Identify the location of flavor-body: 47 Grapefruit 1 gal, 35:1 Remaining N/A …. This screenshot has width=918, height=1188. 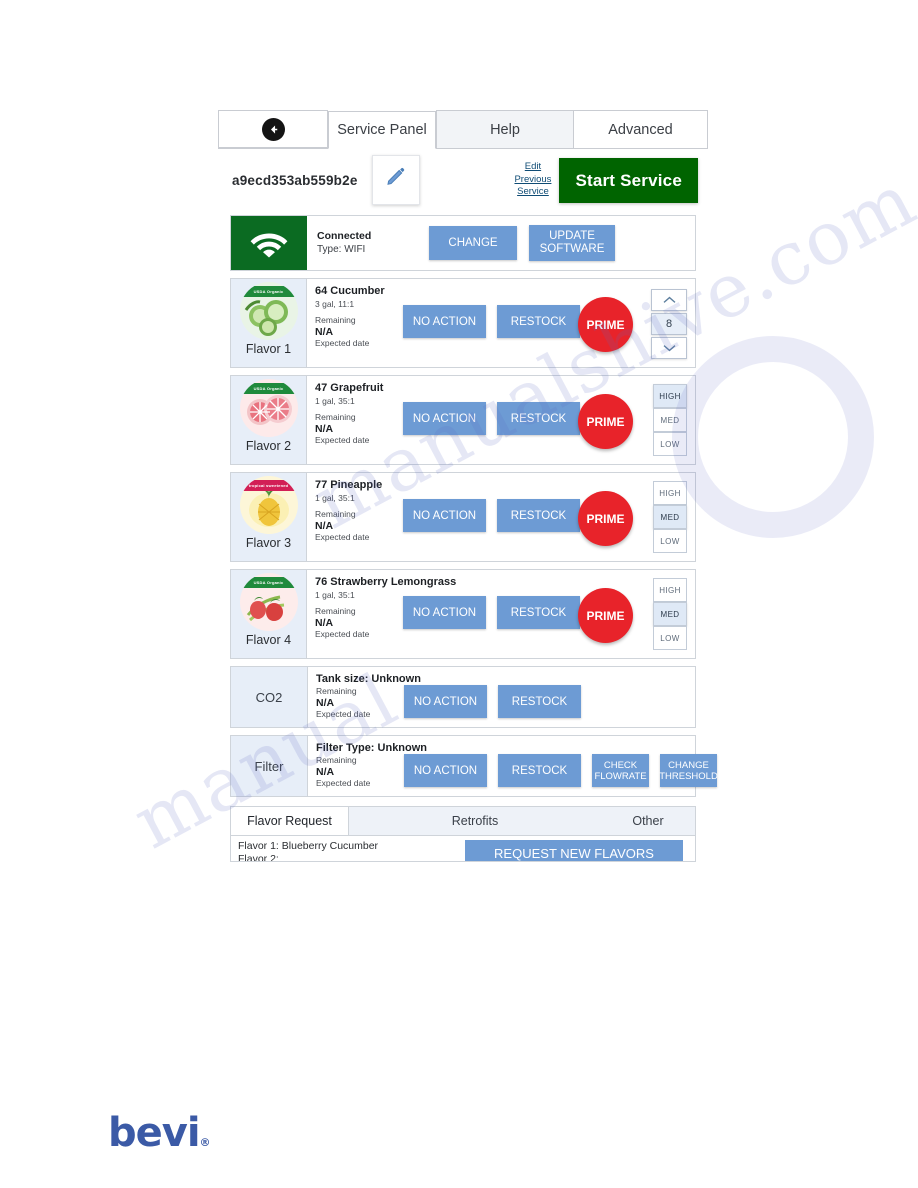
(501, 420).